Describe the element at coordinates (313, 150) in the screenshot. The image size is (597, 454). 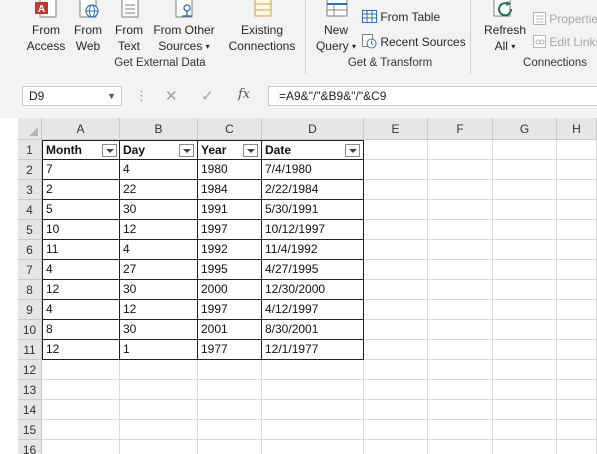
I see `table-header-cell: Date` at that location.